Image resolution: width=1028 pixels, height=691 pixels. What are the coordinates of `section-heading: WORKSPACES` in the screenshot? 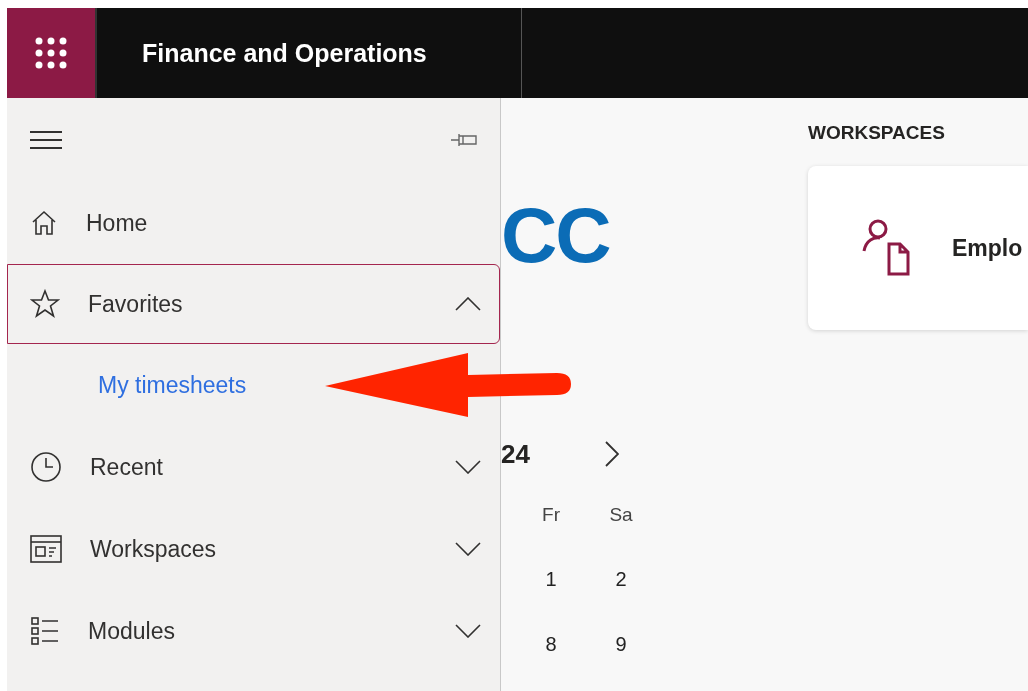 It's located at (876, 132).